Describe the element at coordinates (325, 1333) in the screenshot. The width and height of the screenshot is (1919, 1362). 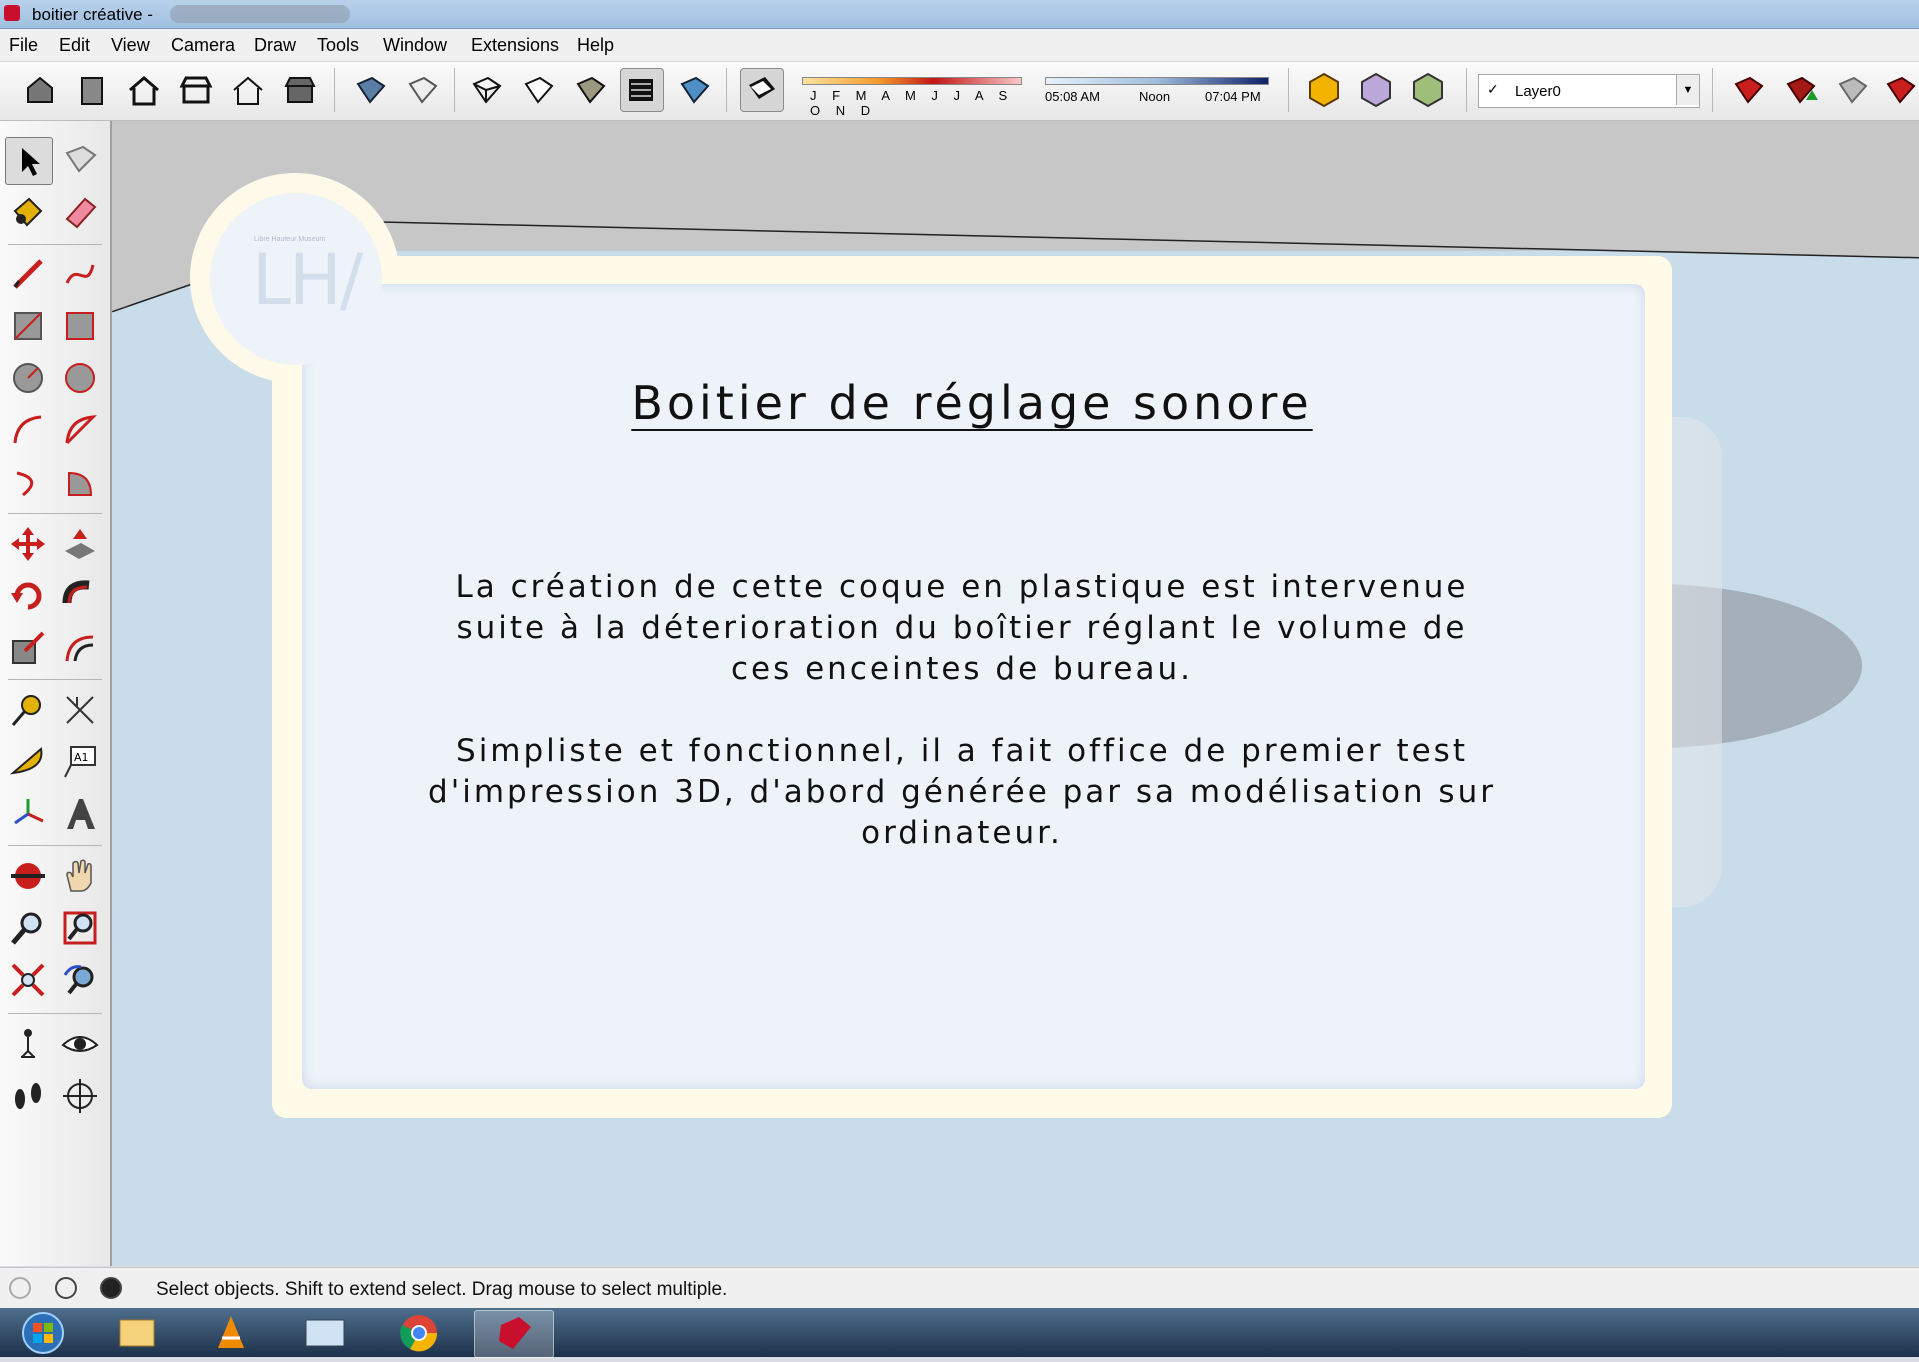
I see `keyboard-app-icon` at that location.